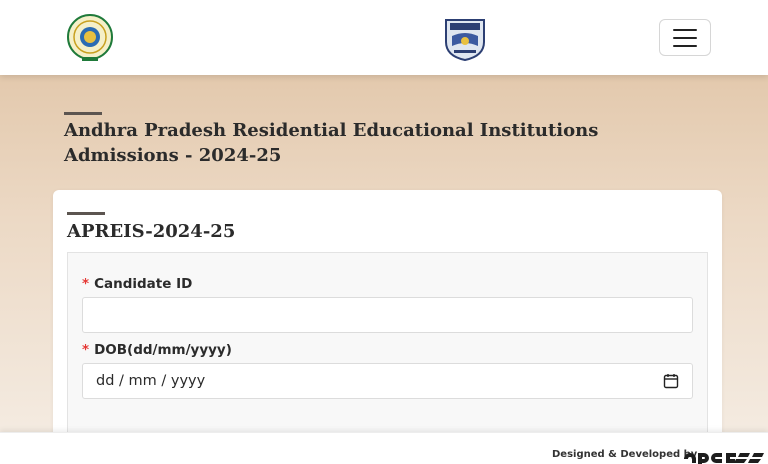 The image size is (768, 464). I want to click on apreis-crest-icon, so click(465, 38).